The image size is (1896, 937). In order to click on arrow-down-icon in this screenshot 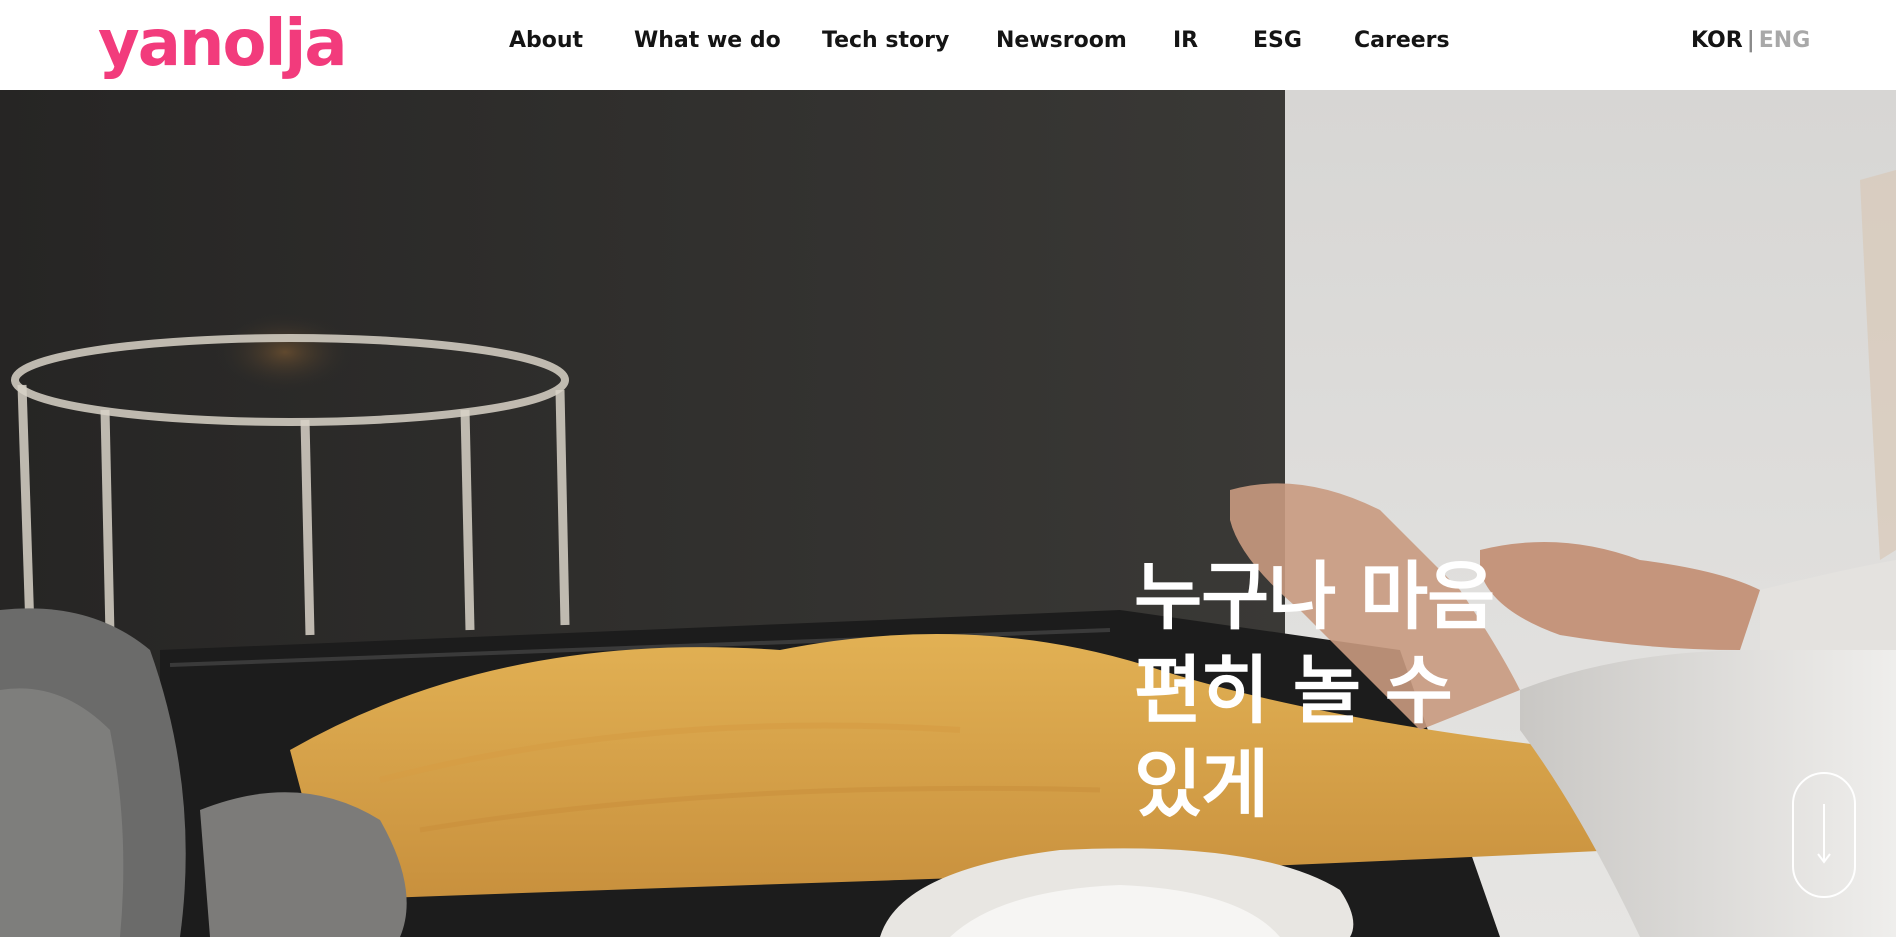, I will do `click(1824, 834)`.